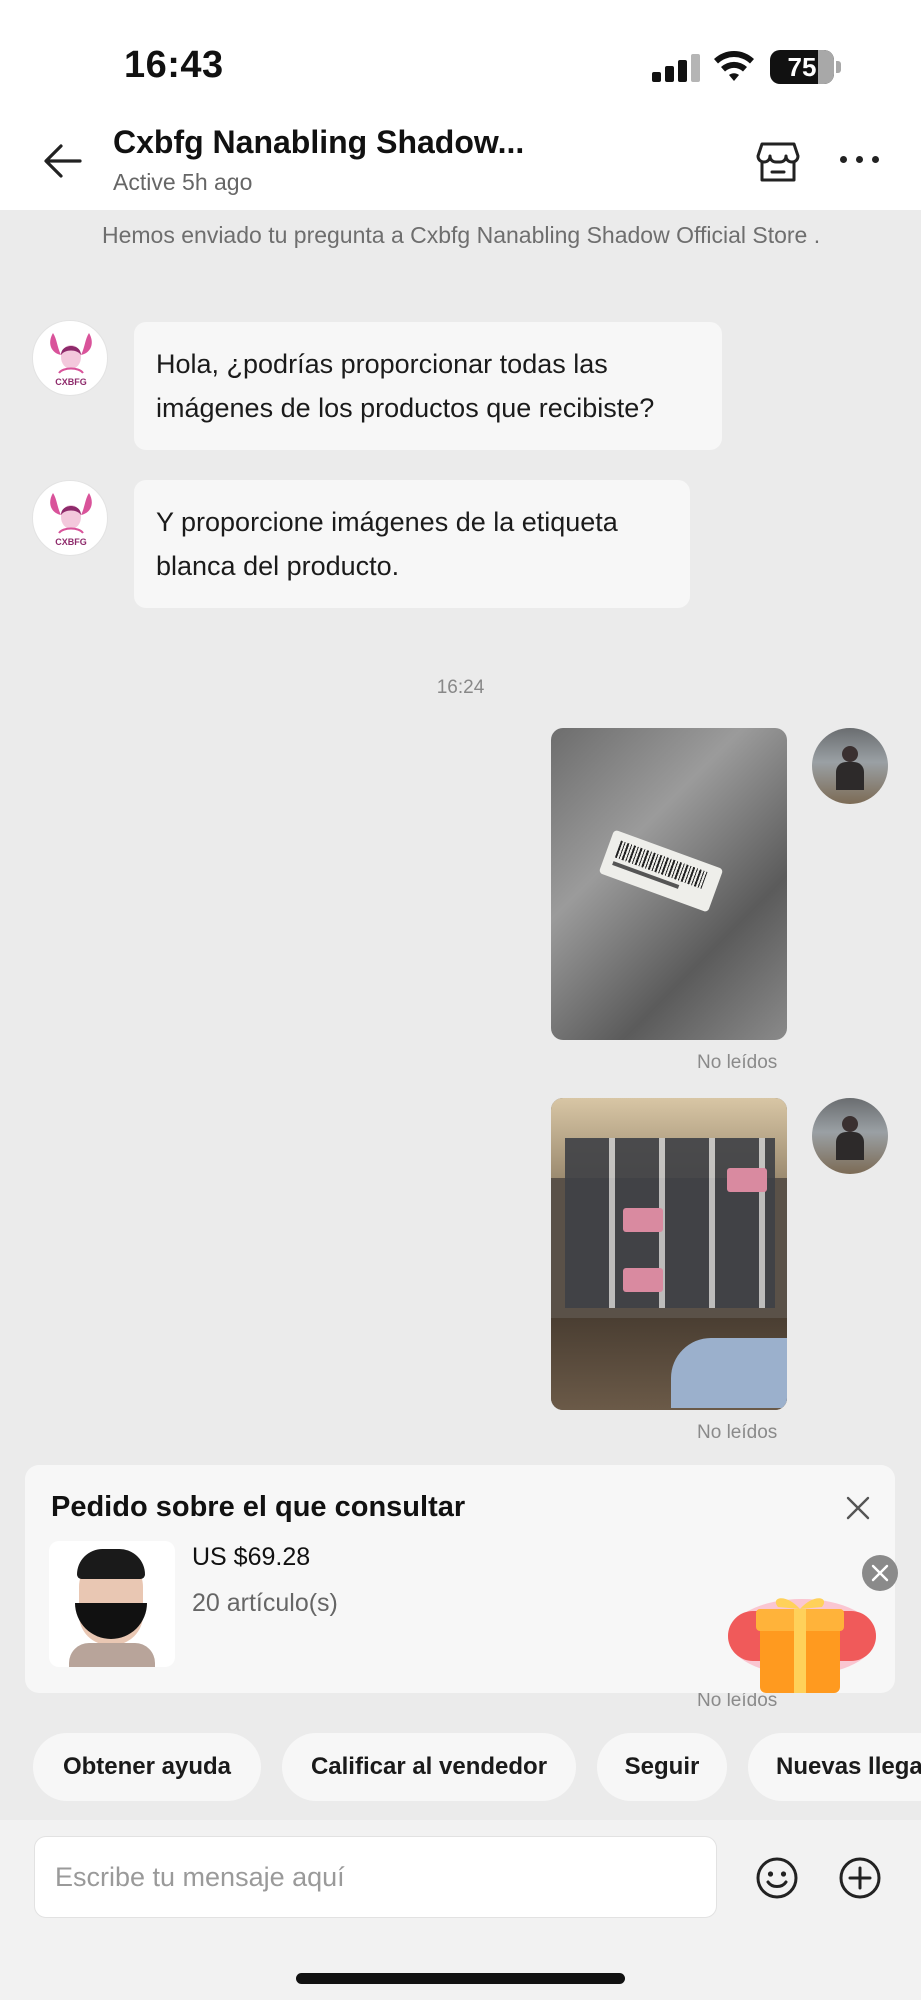 This screenshot has height=2000, width=921. What do you see at coordinates (251, 1557) in the screenshot?
I see `order-price: US $69.28` at bounding box center [251, 1557].